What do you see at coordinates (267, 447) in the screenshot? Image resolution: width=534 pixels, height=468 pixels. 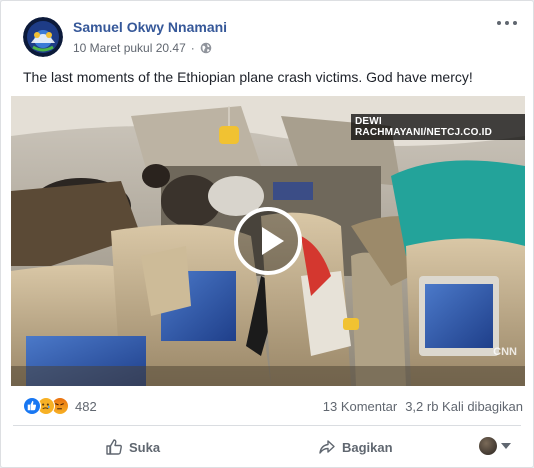 I see `action-bar: Suka Bagikan` at bounding box center [267, 447].